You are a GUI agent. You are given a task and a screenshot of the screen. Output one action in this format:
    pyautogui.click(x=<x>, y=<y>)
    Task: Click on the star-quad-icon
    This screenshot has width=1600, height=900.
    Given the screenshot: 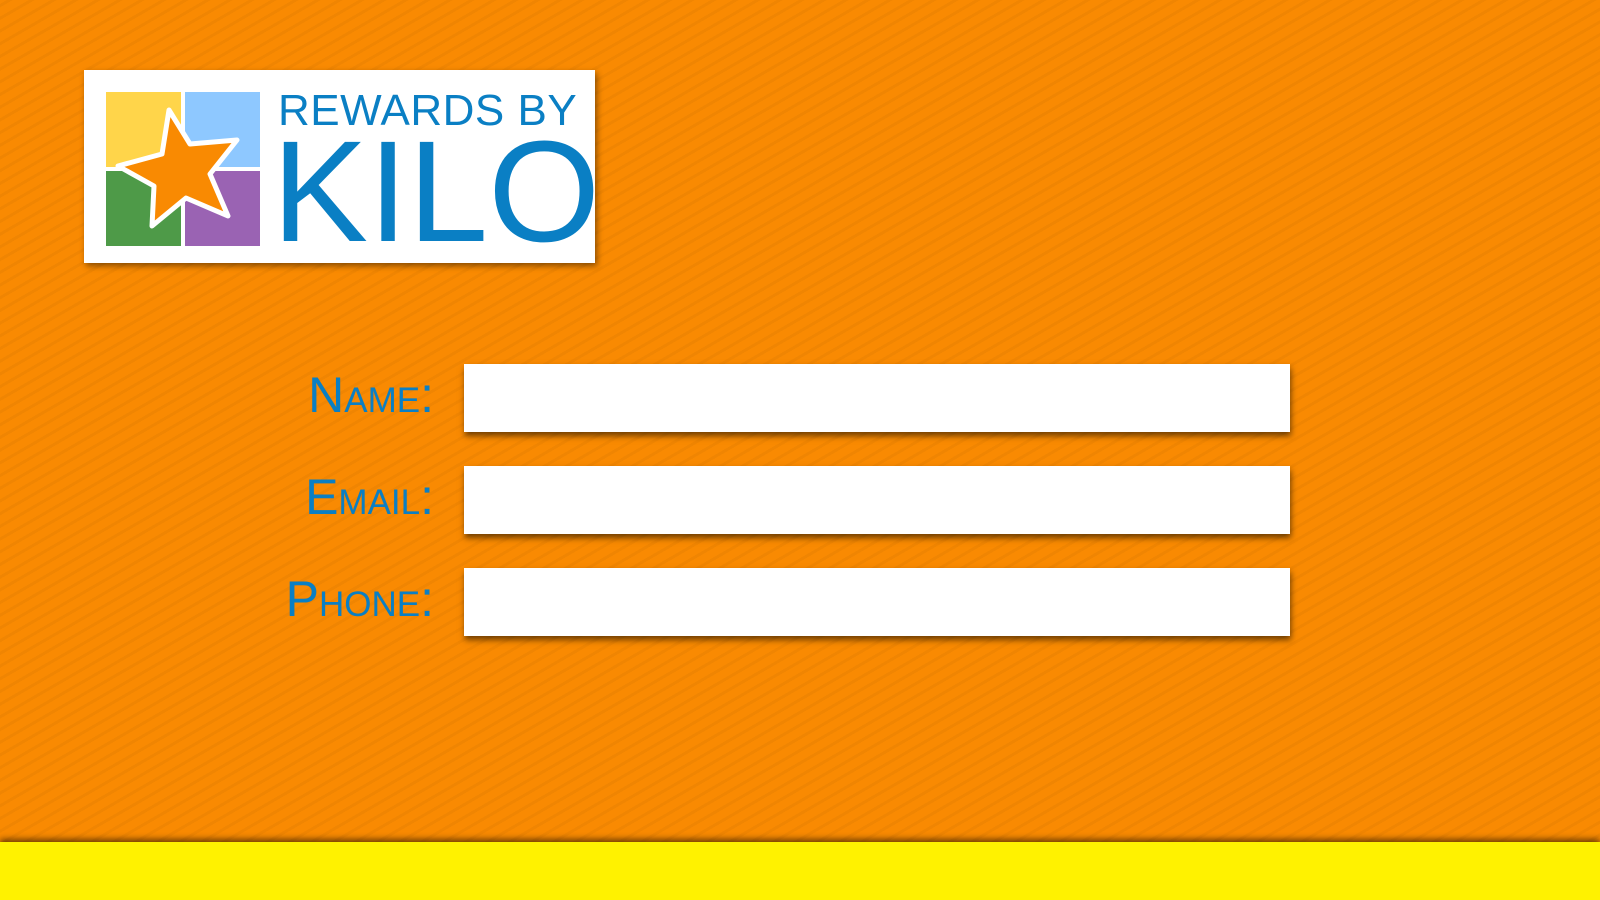 What is the action you would take?
    pyautogui.click(x=183, y=169)
    